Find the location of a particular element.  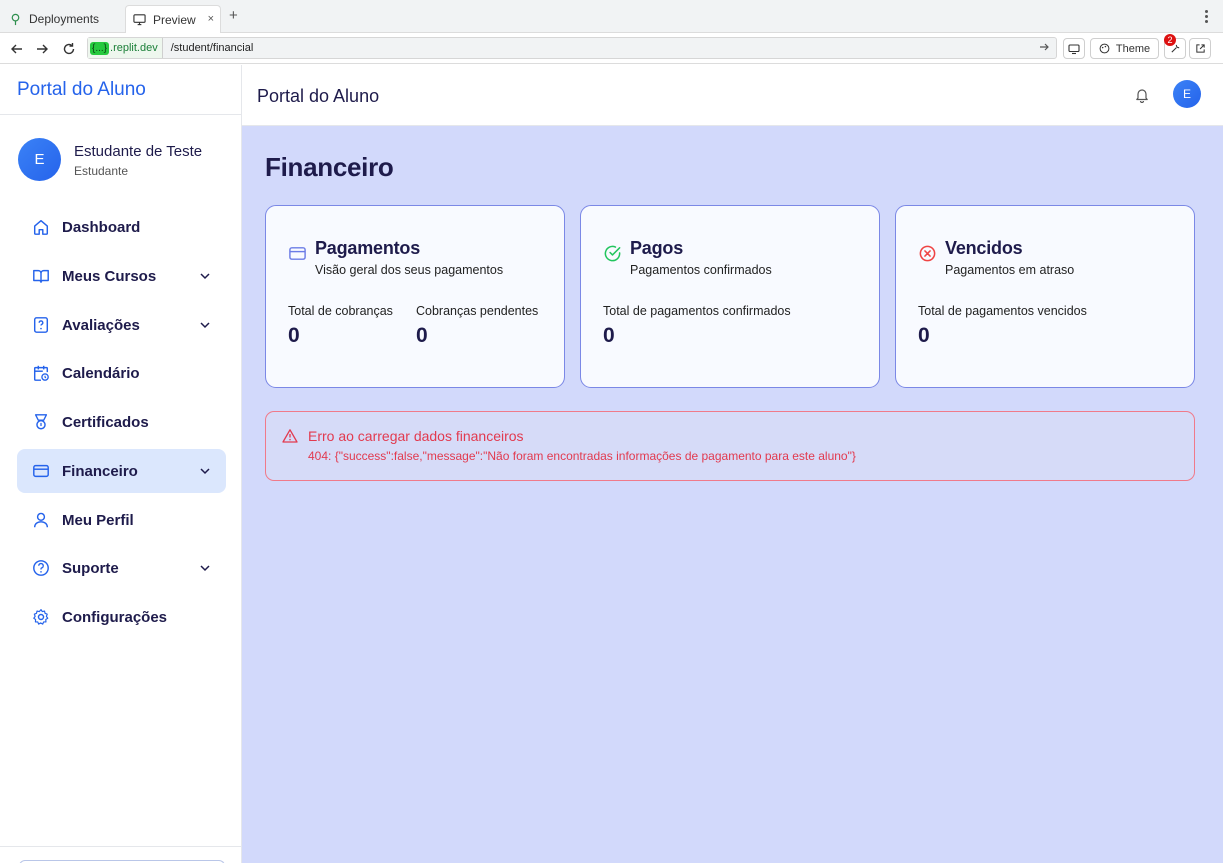

tree-icon is located at coordinates (15, 19).